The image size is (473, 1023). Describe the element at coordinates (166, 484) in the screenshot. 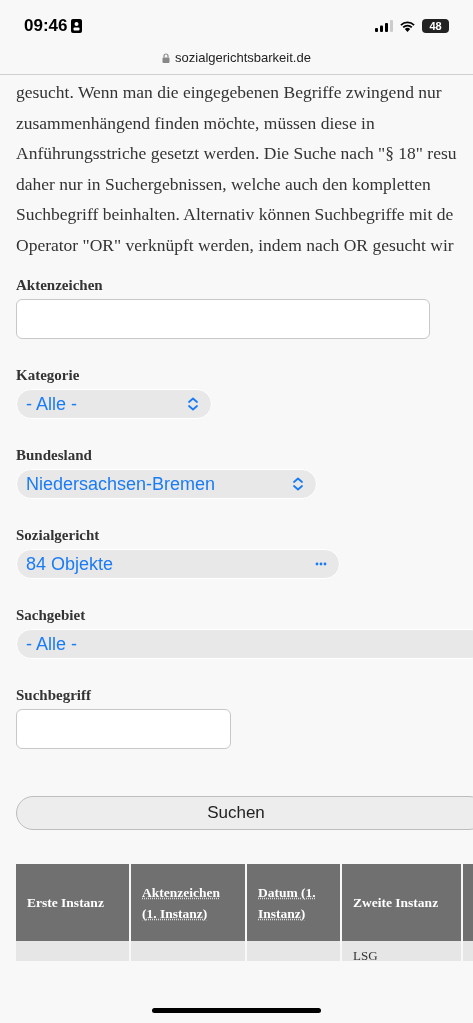

I see `select-dropdown: Niedersachsen-Bremen` at that location.